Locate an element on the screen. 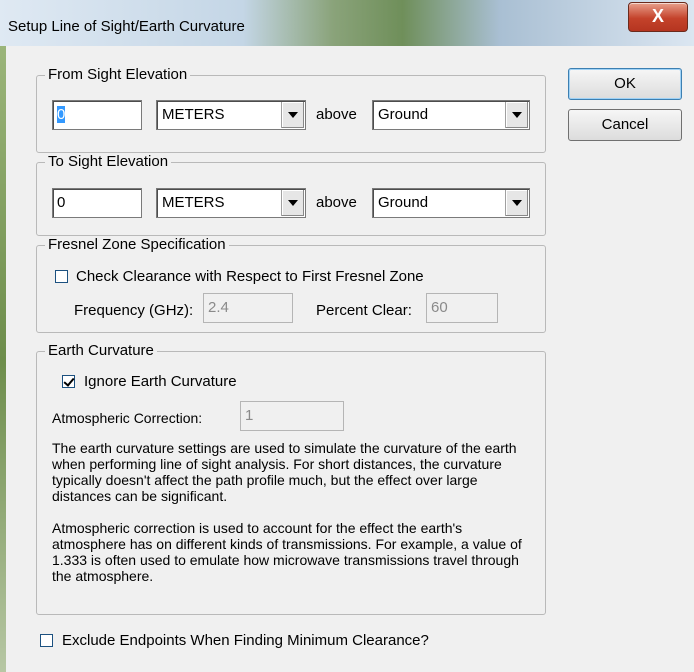 This screenshot has width=694, height=672. ignore-curvature-checkbox is located at coordinates (68, 381).